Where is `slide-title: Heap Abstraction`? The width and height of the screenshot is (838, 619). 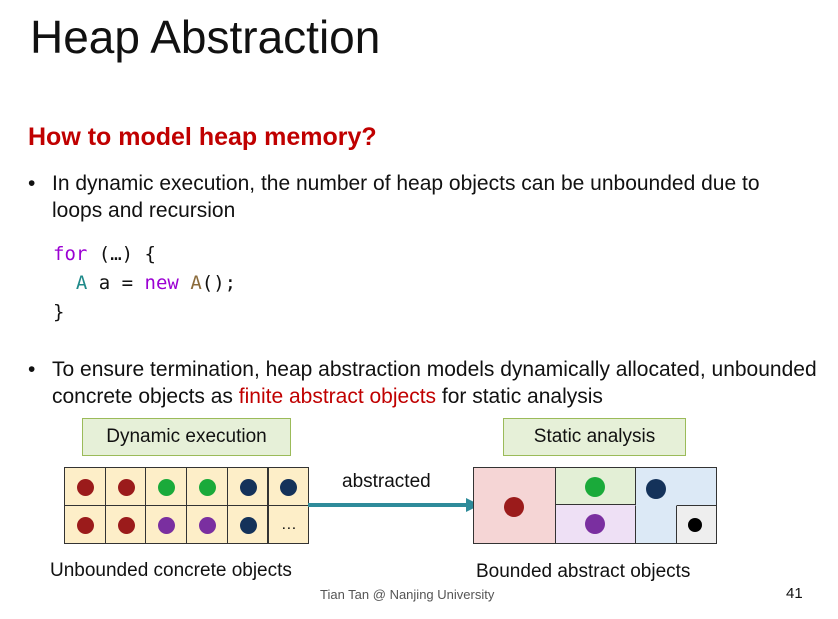 slide-title: Heap Abstraction is located at coordinates (205, 37).